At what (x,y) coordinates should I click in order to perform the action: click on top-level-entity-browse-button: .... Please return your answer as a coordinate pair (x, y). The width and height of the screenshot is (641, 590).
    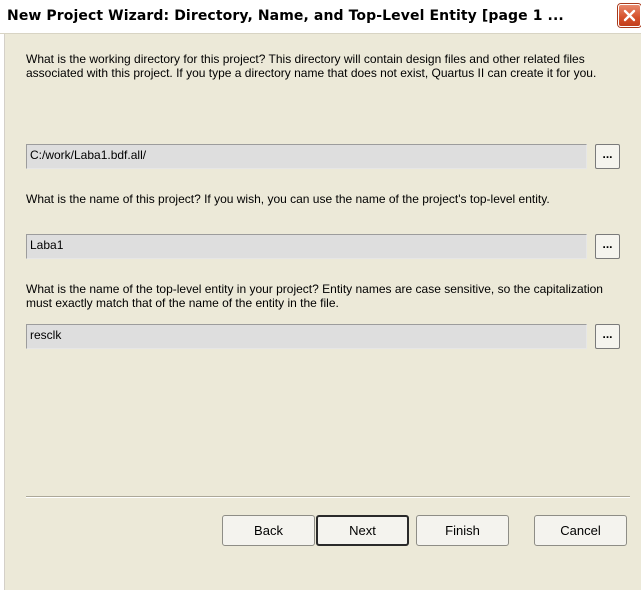
    Looking at the image, I should click on (607, 336).